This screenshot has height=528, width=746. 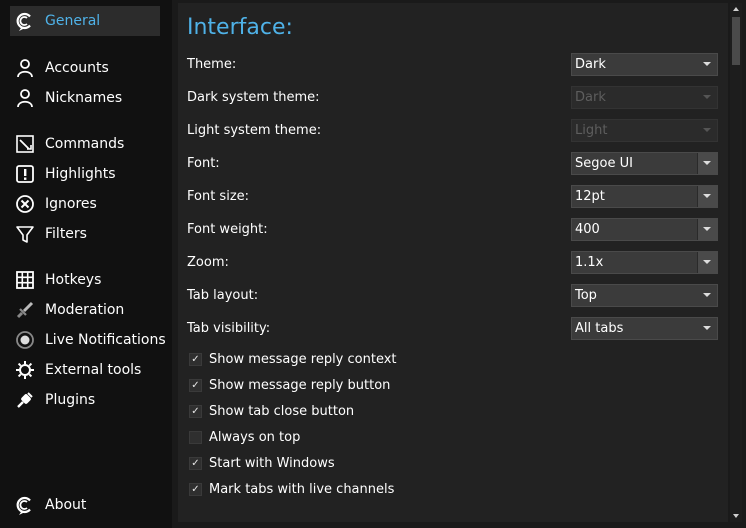 I want to click on scroll-thumb, so click(x=736, y=41).